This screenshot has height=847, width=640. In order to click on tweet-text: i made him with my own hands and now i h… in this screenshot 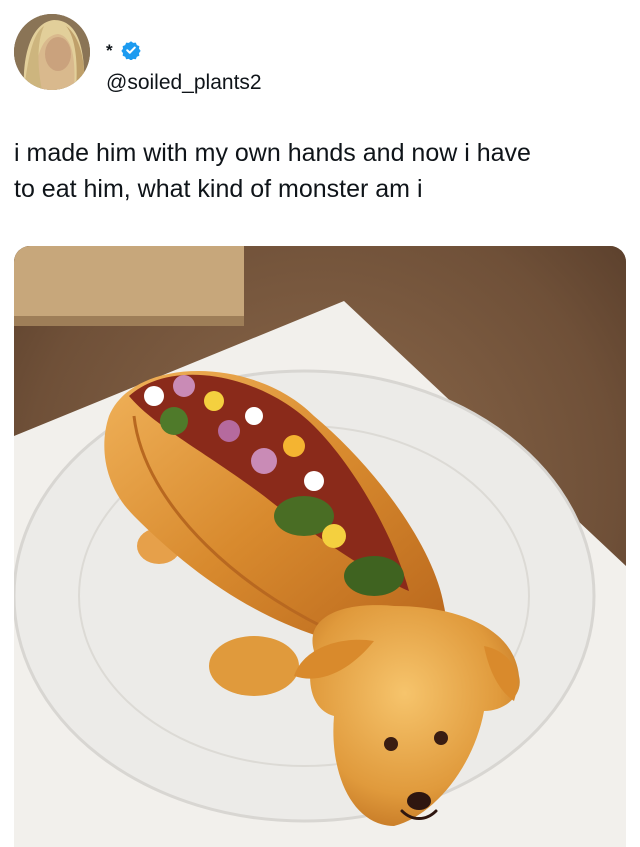, I will do `click(272, 171)`.